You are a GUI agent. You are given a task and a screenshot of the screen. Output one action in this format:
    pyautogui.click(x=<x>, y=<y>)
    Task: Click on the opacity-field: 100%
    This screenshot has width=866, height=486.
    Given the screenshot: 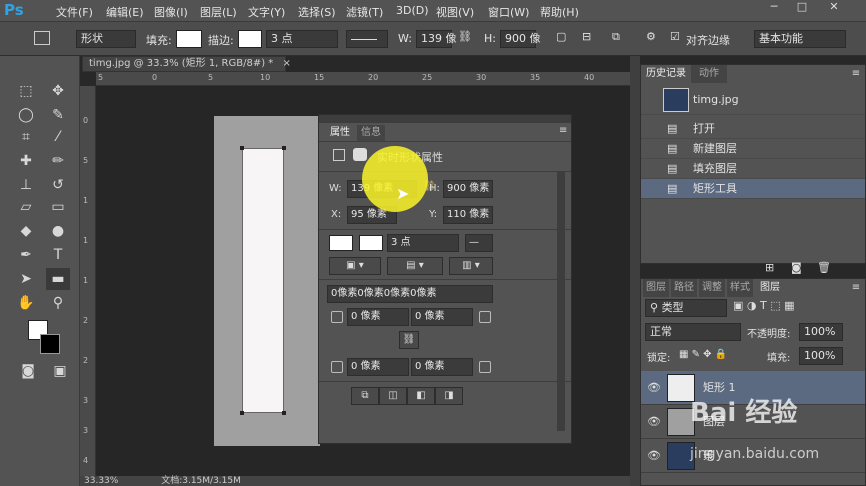 What is the action you would take?
    pyautogui.click(x=821, y=332)
    